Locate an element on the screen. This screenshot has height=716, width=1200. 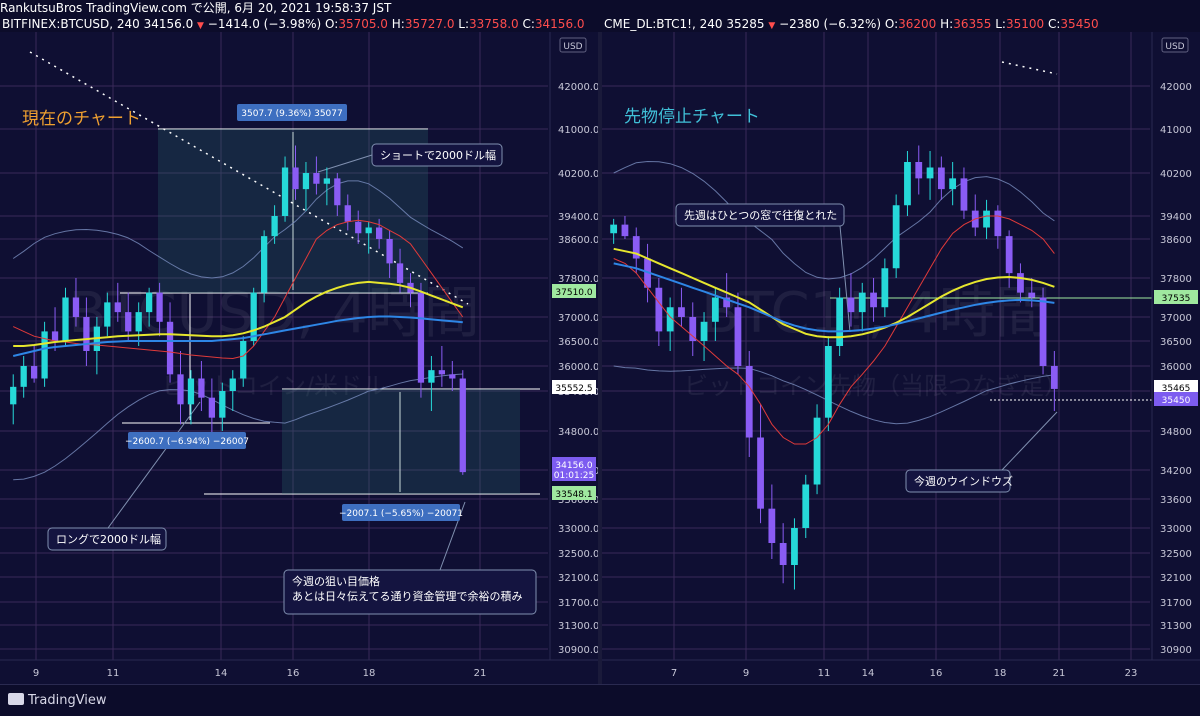
footer-bar: TradingView is located at coordinates (600, 700).